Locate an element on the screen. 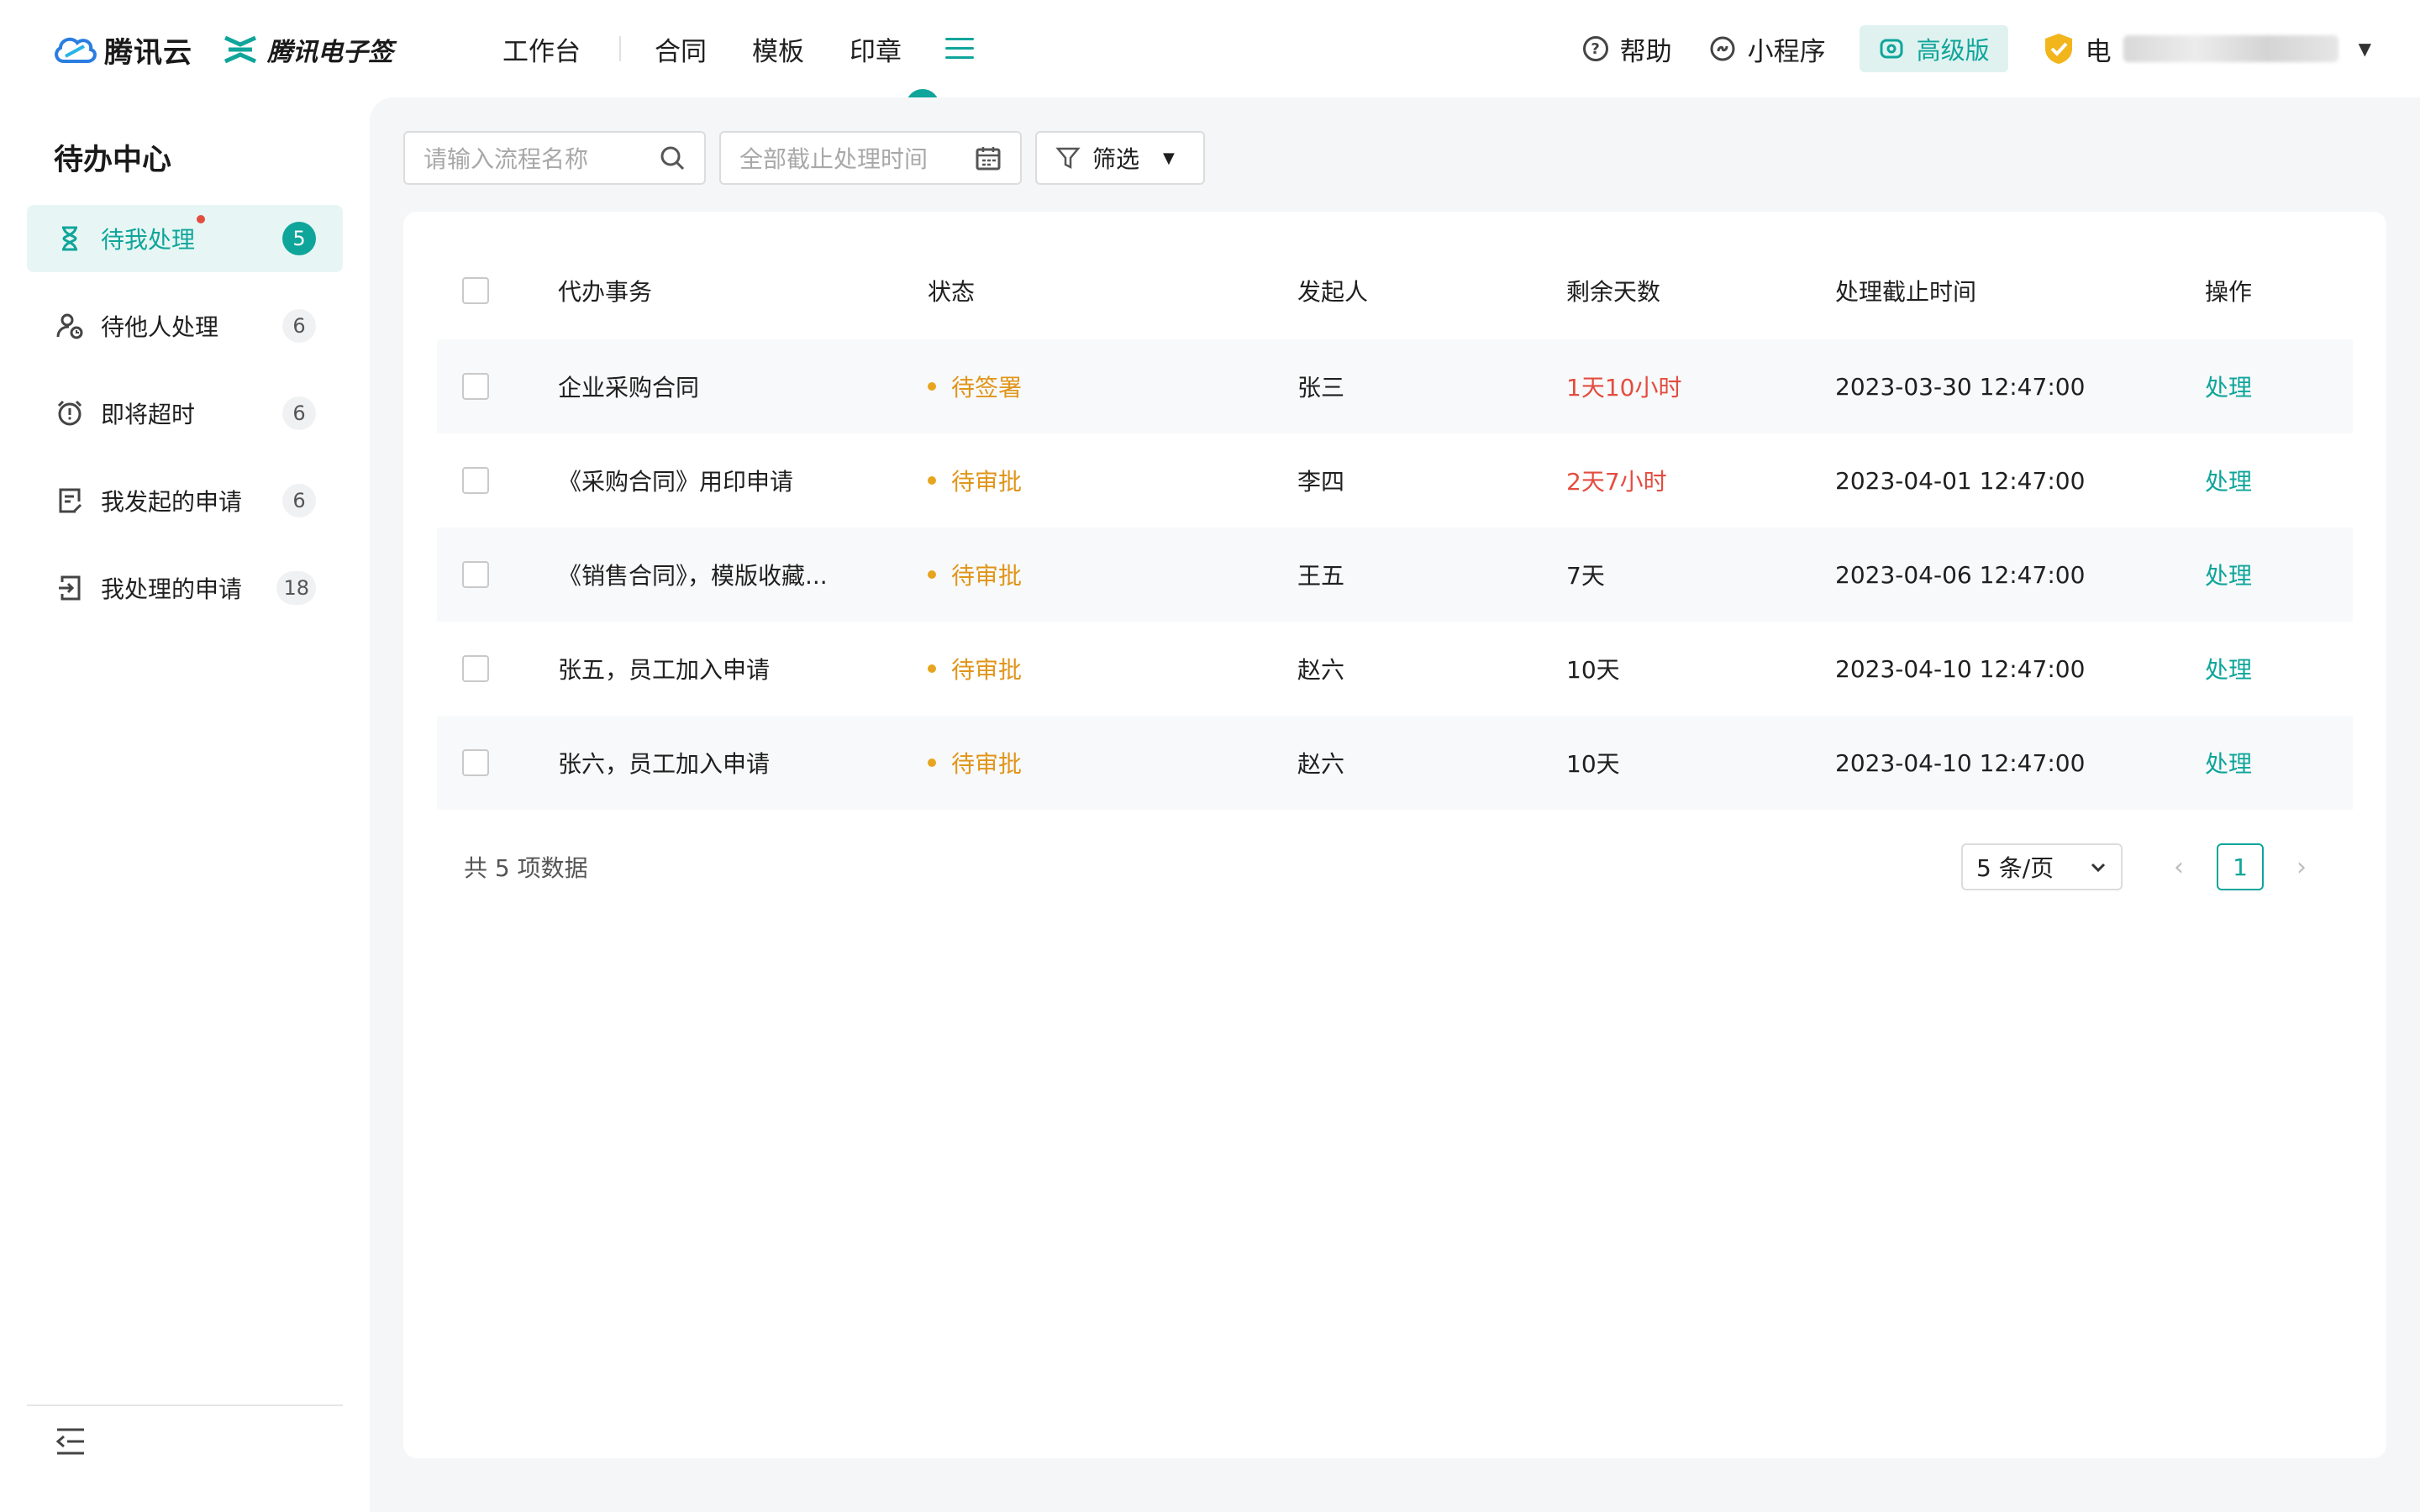 This screenshot has width=2420, height=1512. sidebar-title: 待办中心 is located at coordinates (113, 160).